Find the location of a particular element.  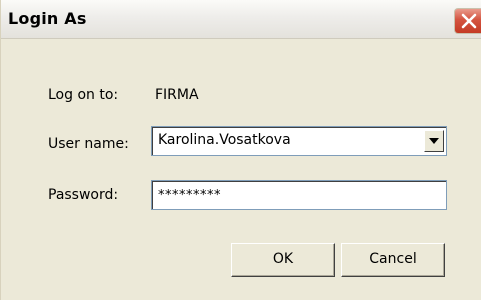

ok-button: OK is located at coordinates (283, 260).